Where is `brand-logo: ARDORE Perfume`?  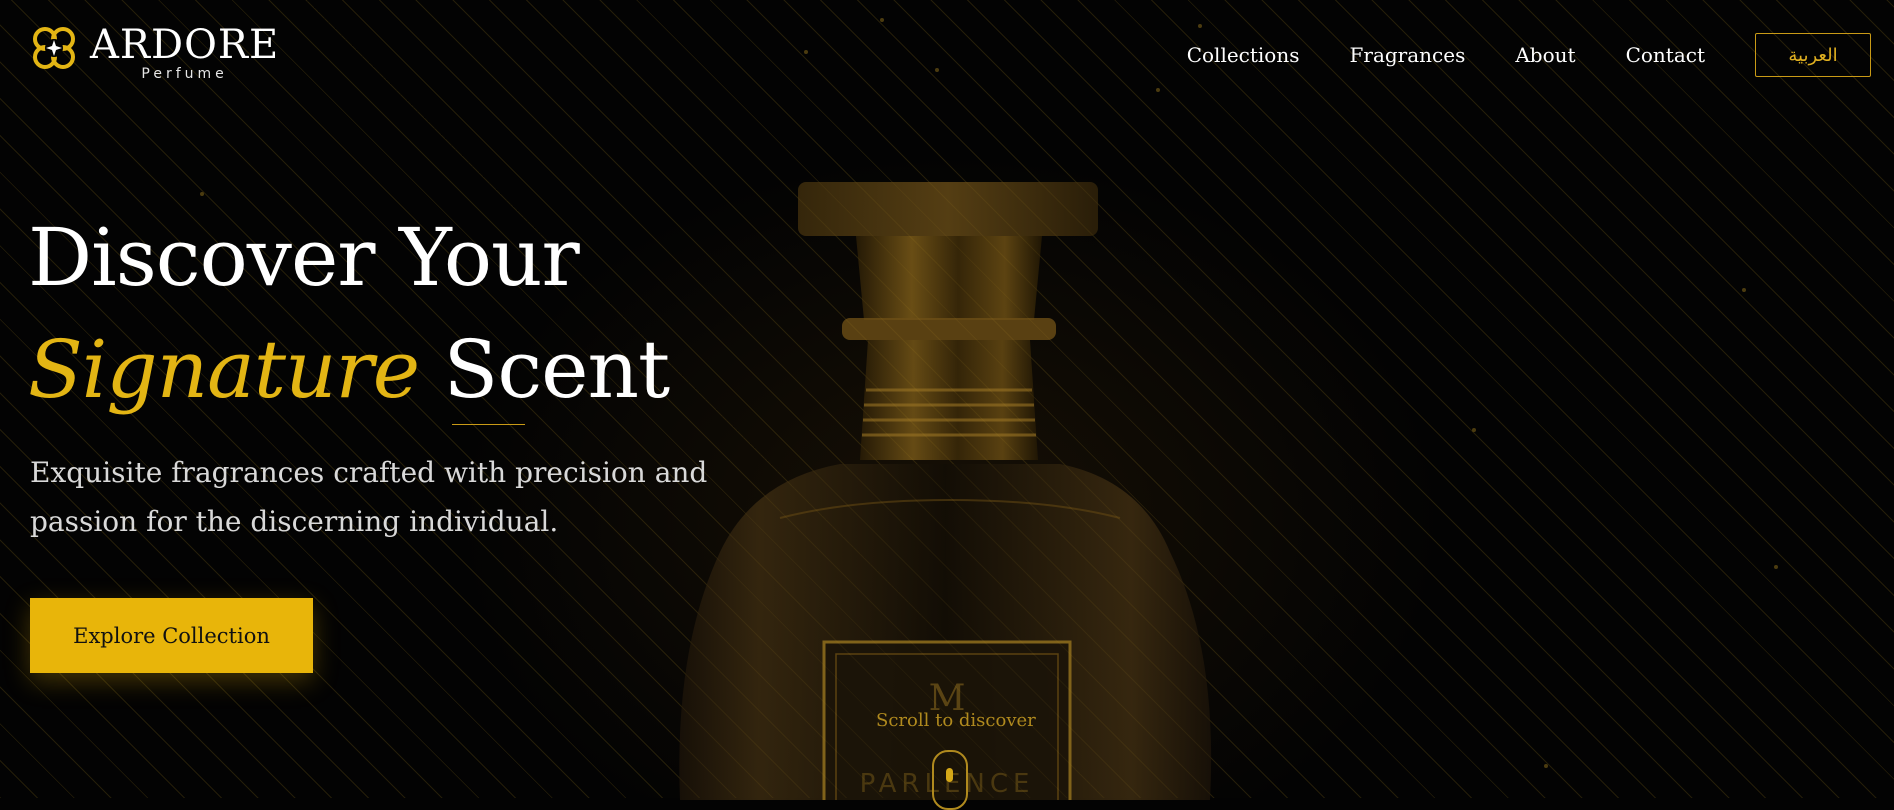 brand-logo: ARDORE Perfume is located at coordinates (153, 55).